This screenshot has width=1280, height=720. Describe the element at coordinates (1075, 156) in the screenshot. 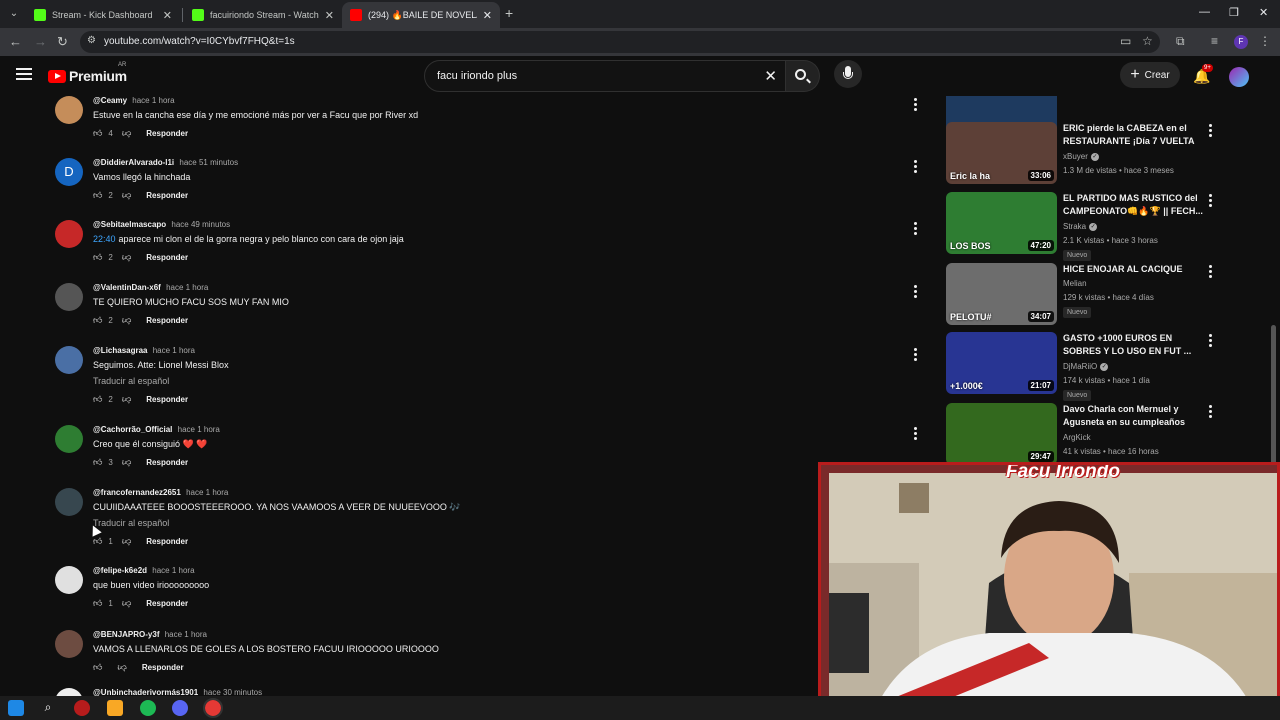

I see `channel-name: xBuyer` at that location.